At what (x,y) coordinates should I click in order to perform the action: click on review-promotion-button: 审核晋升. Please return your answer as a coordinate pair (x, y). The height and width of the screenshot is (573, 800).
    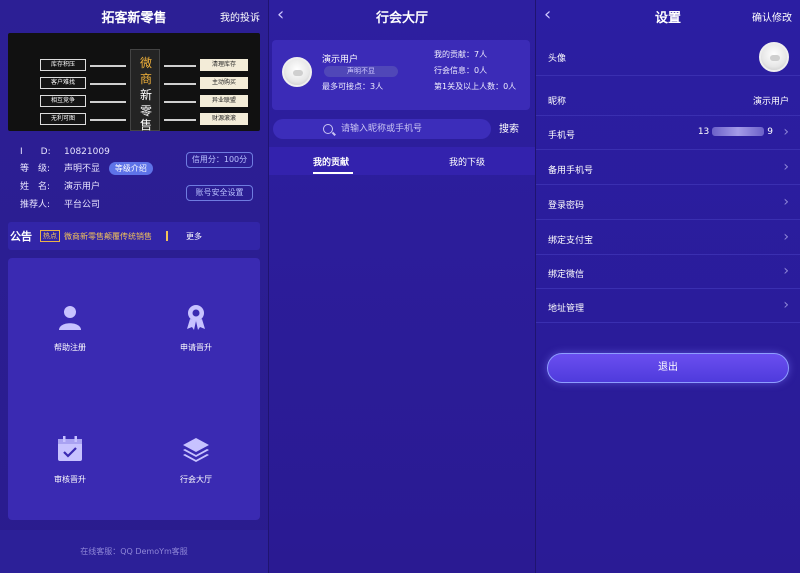
    Looking at the image, I should click on (70, 459).